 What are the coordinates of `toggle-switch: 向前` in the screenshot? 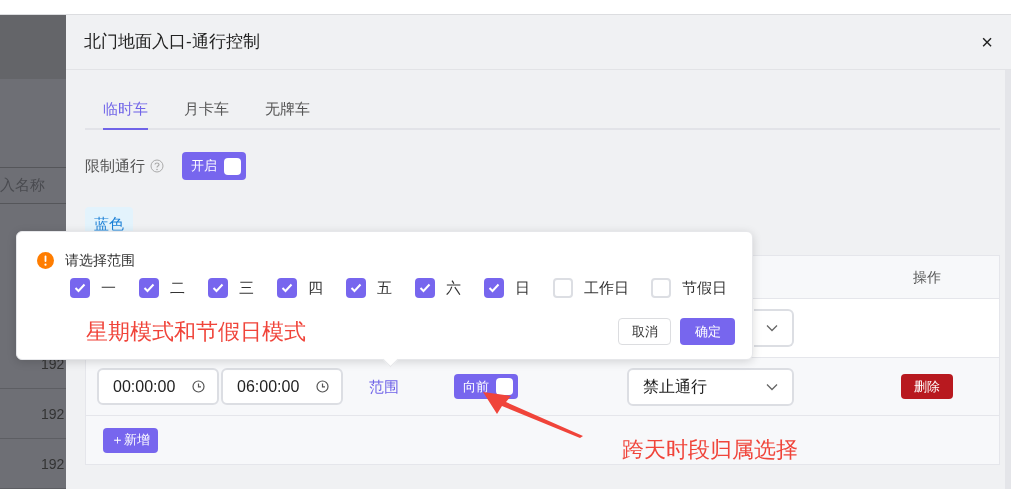 It's located at (486, 386).